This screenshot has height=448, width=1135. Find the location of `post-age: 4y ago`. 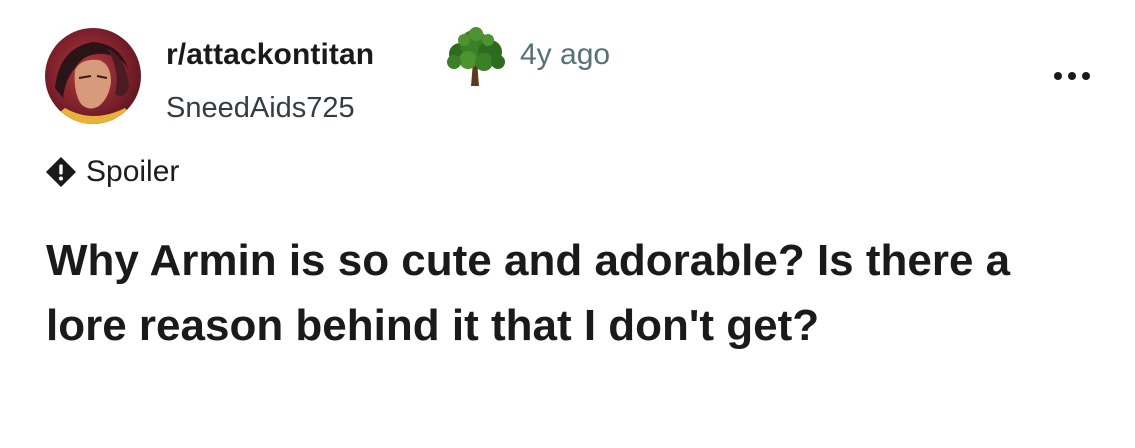

post-age: 4y ago is located at coordinates (565, 54).